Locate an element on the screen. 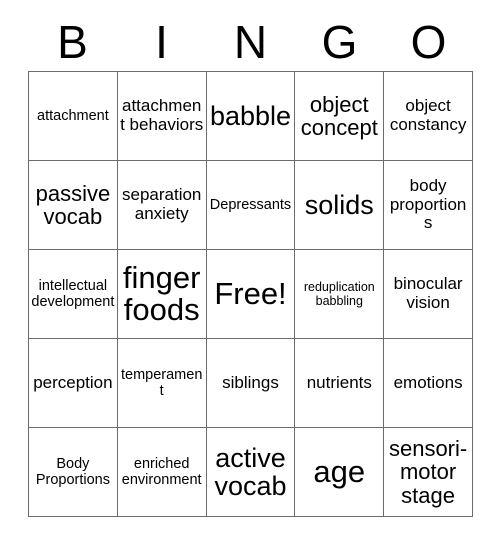 The image size is (500, 544). bingo-cell-label: binocular vision is located at coordinates (428, 293).